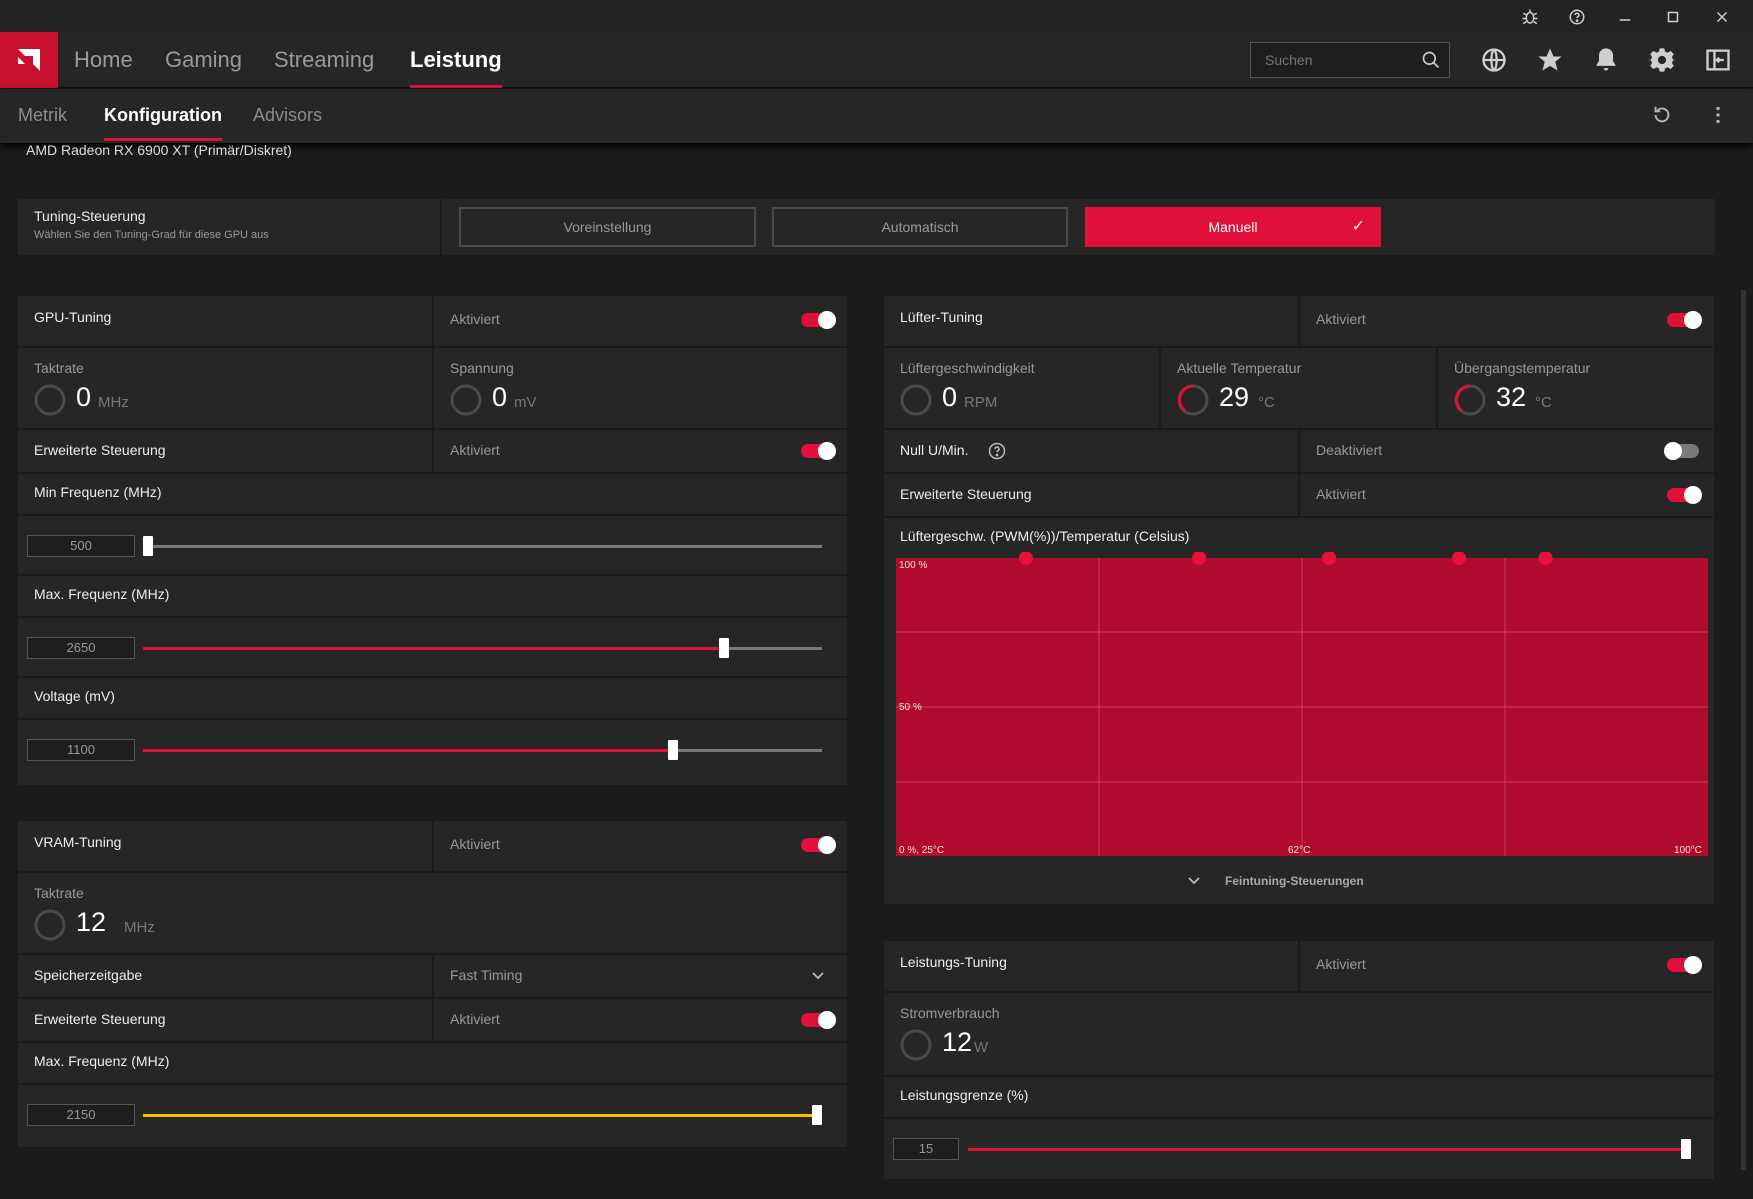 This screenshot has height=1199, width=1753. Describe the element at coordinates (486, 975) in the screenshot. I see `memory-timing-dropdown: Fast Timing` at that location.